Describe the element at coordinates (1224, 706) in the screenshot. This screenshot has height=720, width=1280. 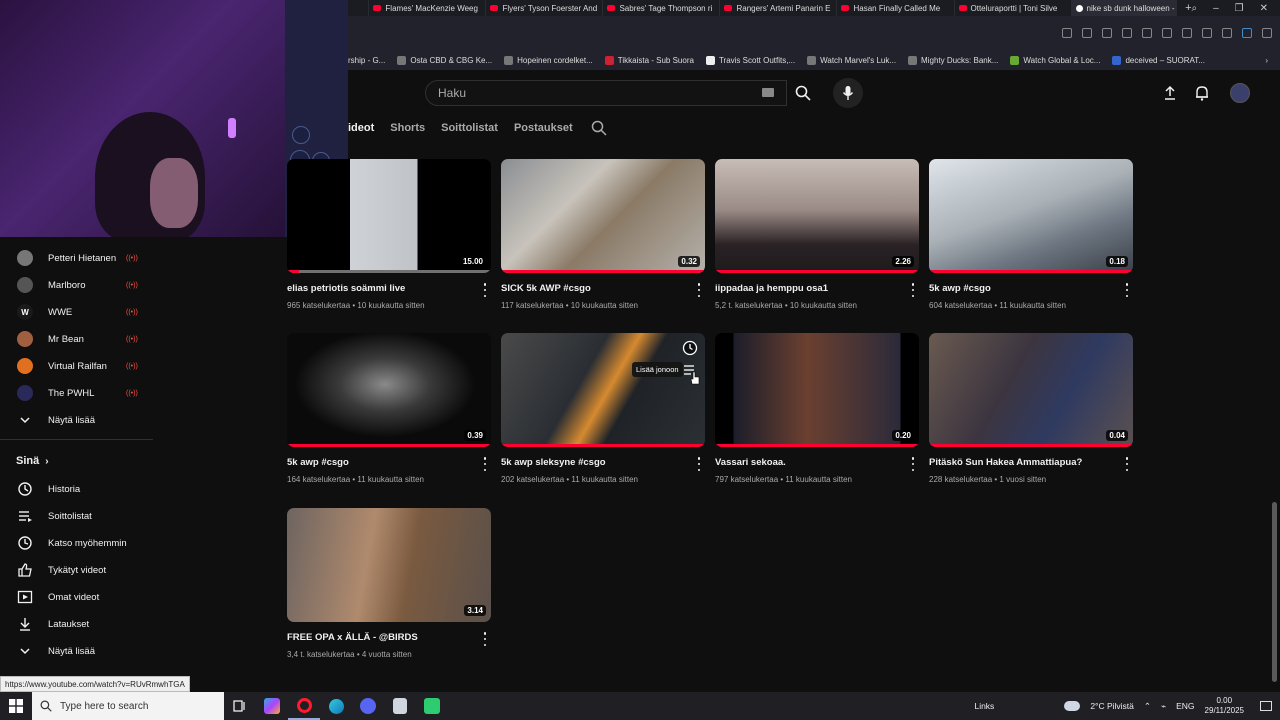
I see `clock: 0.00 29/11/2025` at that location.